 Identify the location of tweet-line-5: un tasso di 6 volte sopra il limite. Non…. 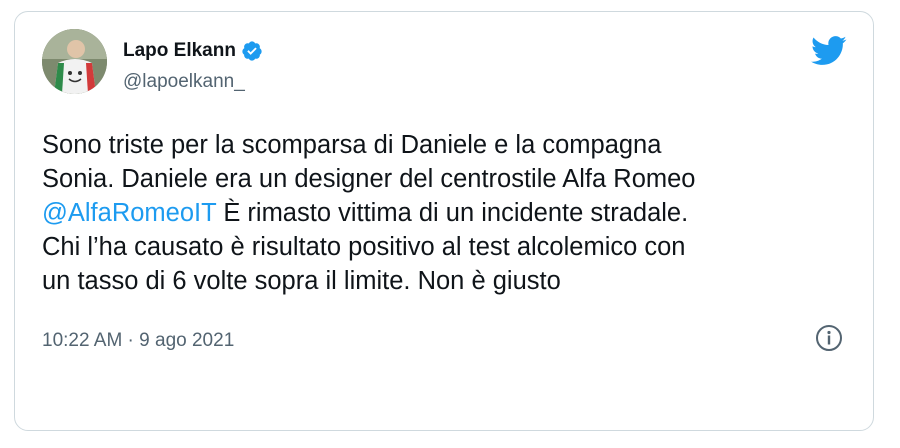
(301, 281).